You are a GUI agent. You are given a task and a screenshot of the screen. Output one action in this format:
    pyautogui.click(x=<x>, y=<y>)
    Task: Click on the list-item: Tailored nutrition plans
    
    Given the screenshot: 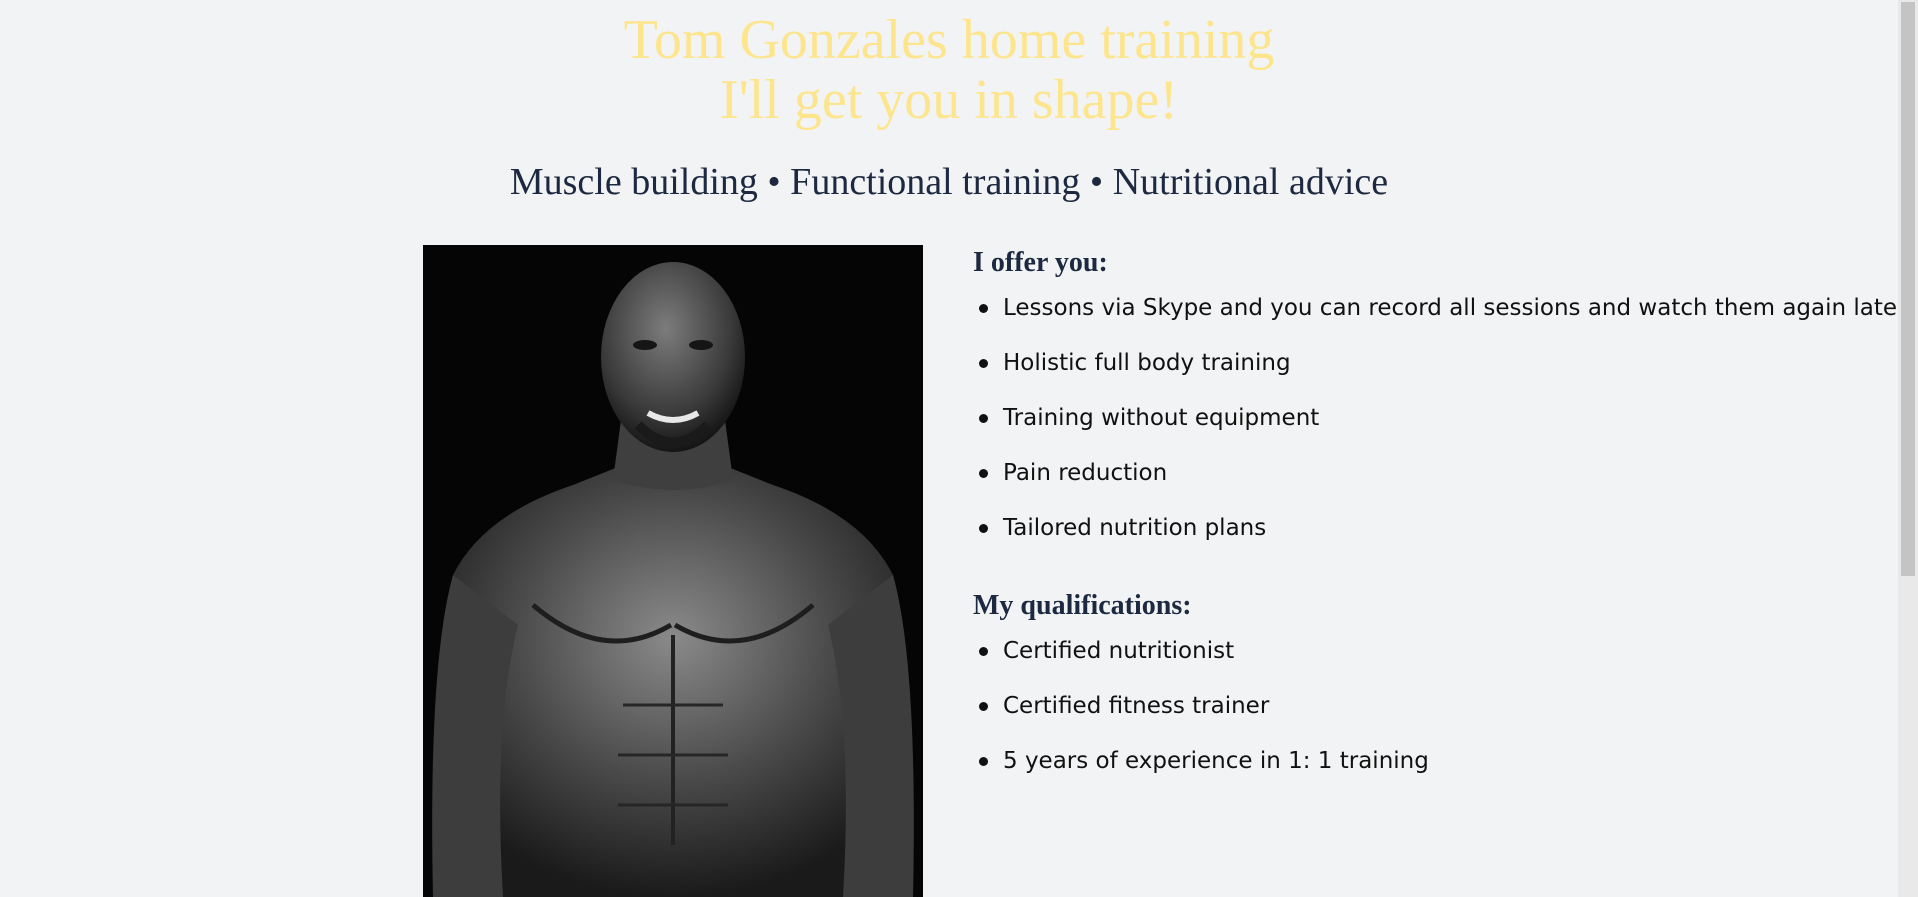 What is the action you would take?
    pyautogui.click(x=1433, y=538)
    